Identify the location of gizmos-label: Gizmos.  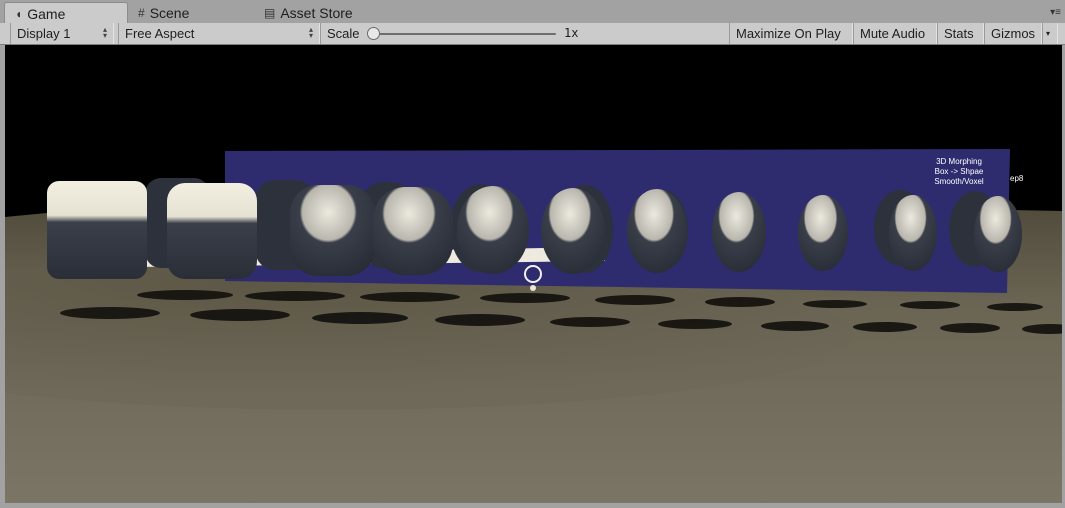
(1013, 33).